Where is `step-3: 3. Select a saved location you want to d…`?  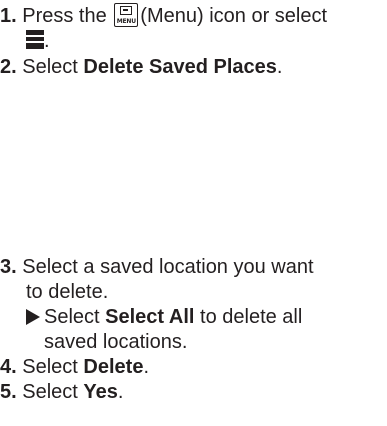 step-3: 3. Select a saved location you want to d… is located at coordinates (193, 280).